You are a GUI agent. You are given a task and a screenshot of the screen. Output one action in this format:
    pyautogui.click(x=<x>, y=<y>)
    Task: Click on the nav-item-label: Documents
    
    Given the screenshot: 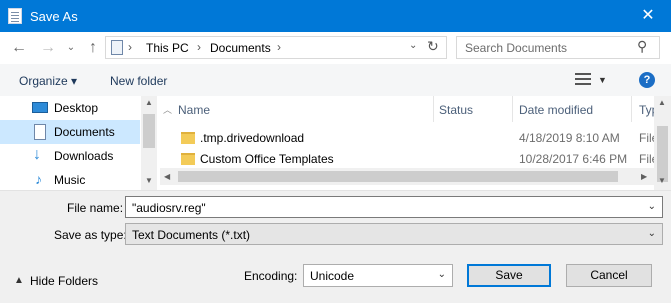 What is the action you would take?
    pyautogui.click(x=84, y=132)
    